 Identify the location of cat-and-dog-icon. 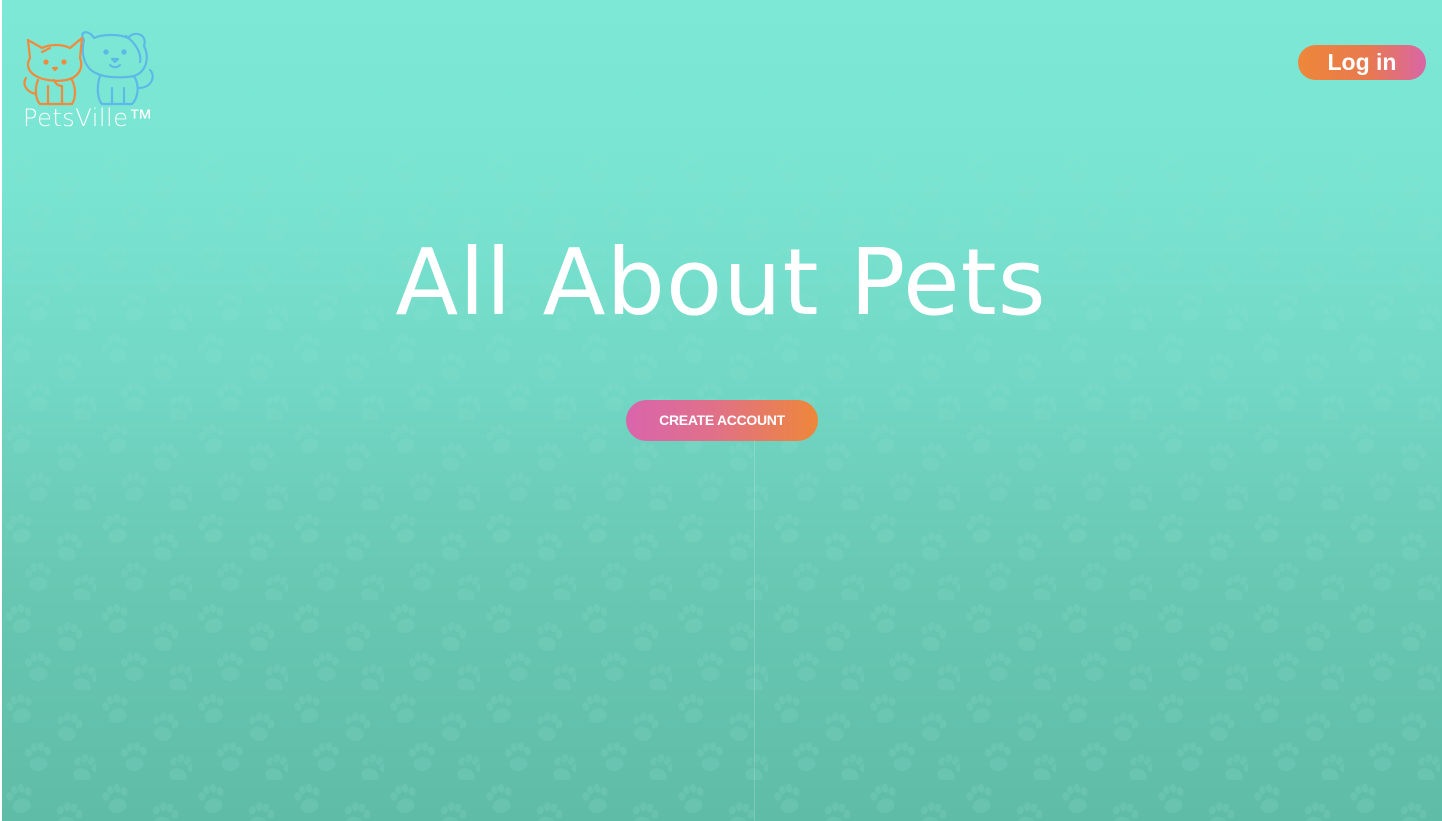
(88, 68).